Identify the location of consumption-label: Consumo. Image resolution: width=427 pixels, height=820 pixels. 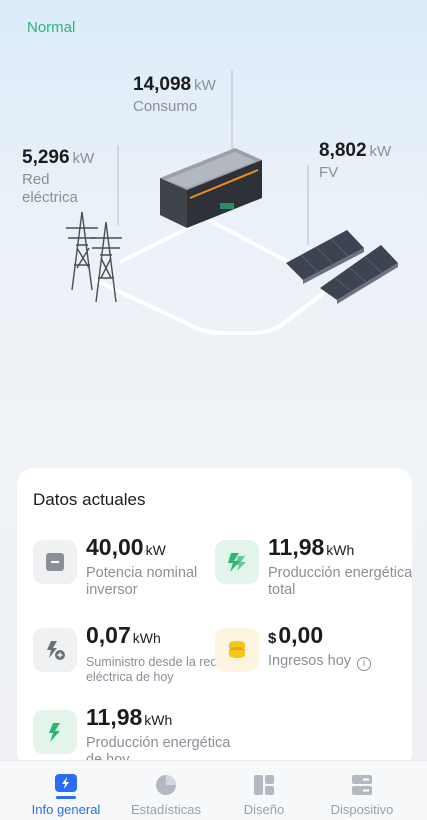
(165, 106).